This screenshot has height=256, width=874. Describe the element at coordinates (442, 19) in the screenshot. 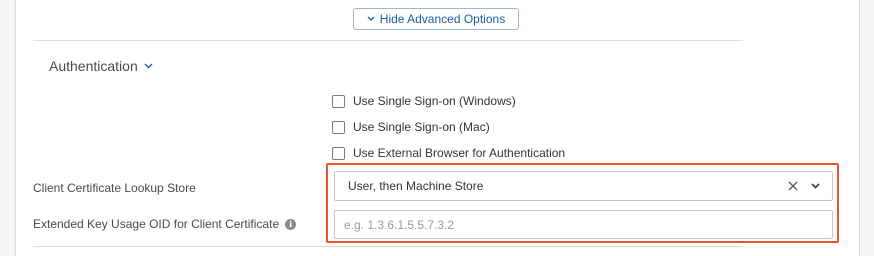

I see `hide-advanced-options-label: Hide Advanced Options` at that location.